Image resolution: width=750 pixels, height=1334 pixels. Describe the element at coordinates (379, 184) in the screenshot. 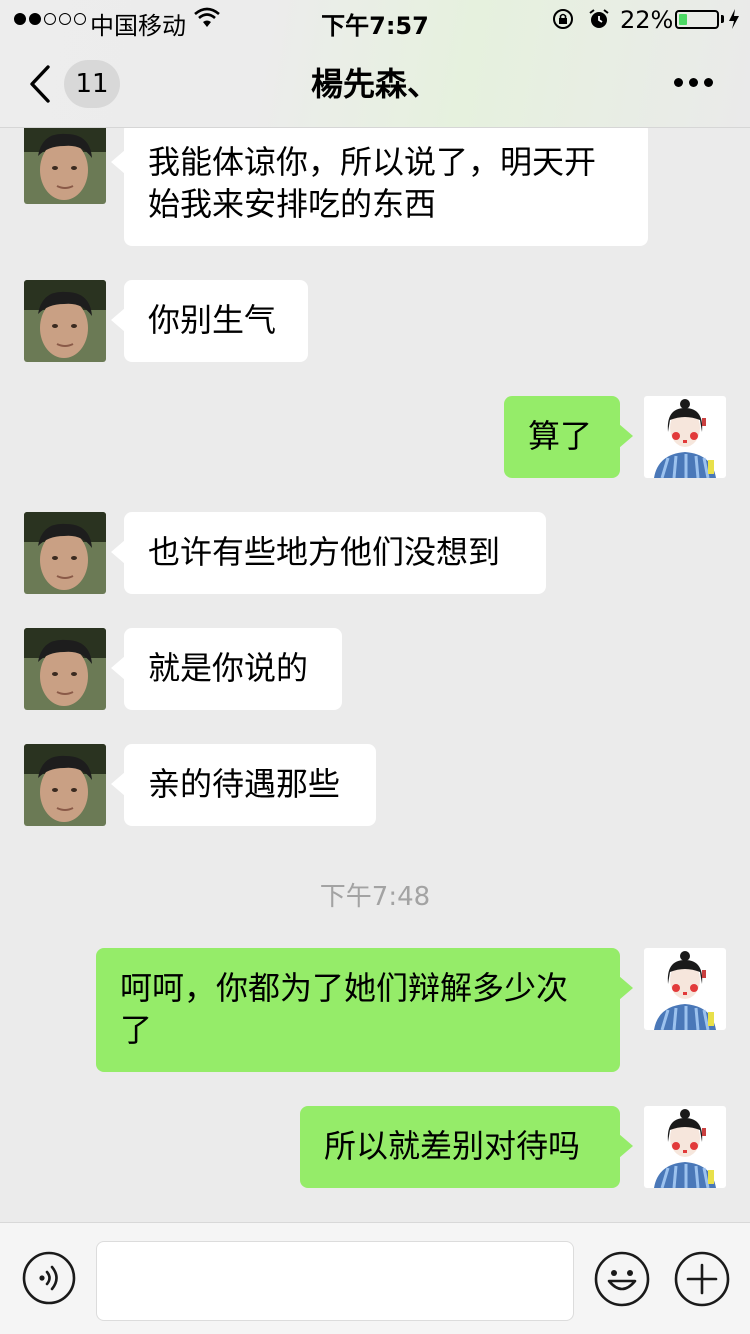

I see `incoming-message: 我能体谅你，所以说了，明天开 始我来安排吃的东西` at that location.